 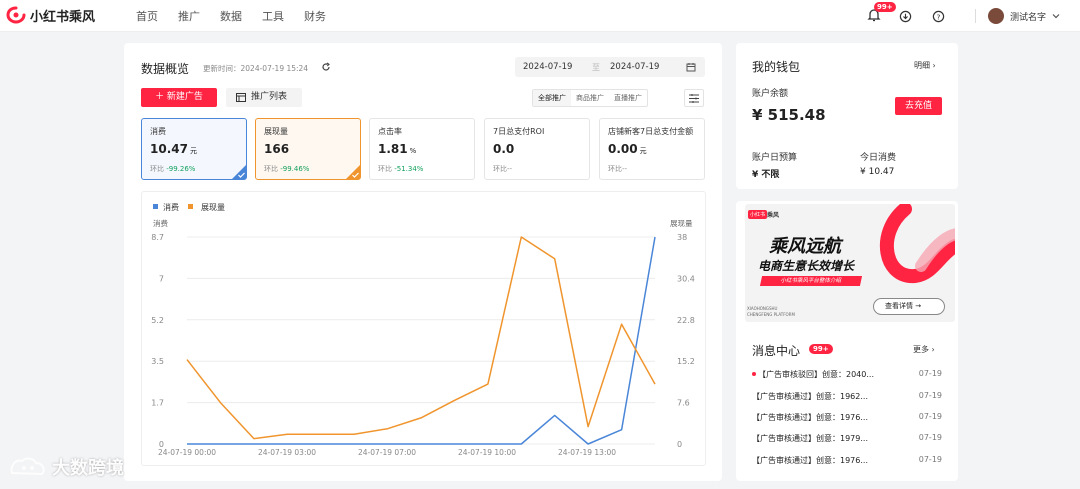 What do you see at coordinates (273, 16) in the screenshot?
I see `nav-item-tools: 工具` at bounding box center [273, 16].